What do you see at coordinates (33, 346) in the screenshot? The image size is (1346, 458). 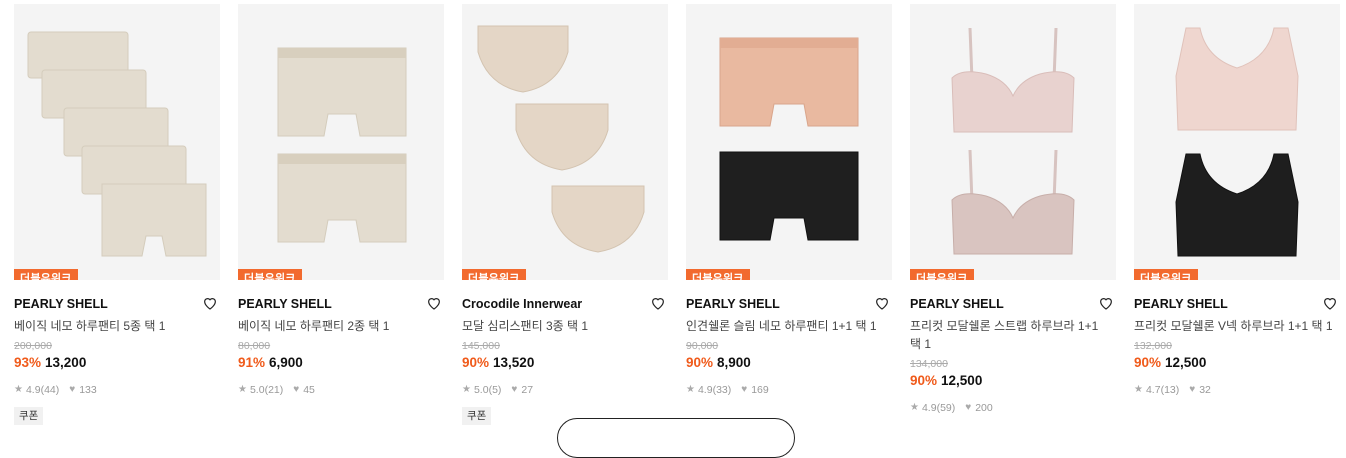 I see `original-price: 200,000` at bounding box center [33, 346].